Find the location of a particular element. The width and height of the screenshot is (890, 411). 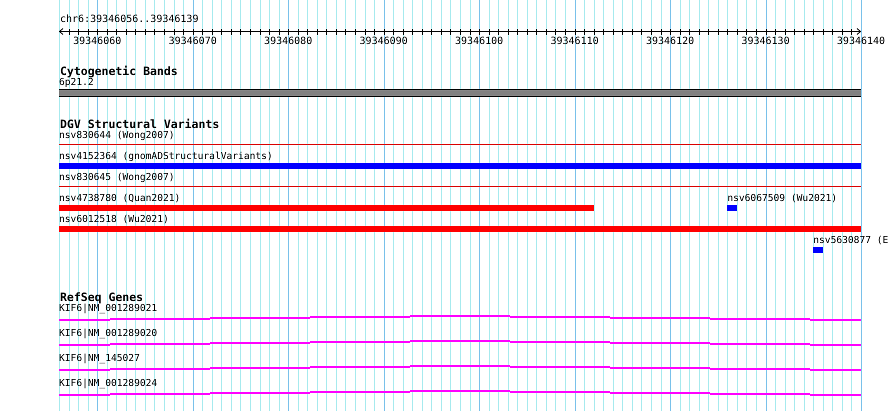

band-label: 6p21.2 is located at coordinates (76, 83).